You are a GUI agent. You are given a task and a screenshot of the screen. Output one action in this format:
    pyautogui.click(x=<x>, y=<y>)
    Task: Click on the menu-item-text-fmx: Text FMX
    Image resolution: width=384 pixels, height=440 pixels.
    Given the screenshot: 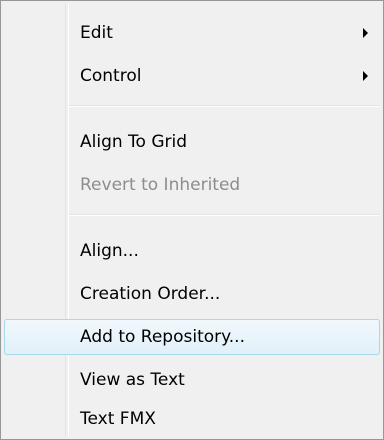 What is the action you would take?
    pyautogui.click(x=192, y=419)
    